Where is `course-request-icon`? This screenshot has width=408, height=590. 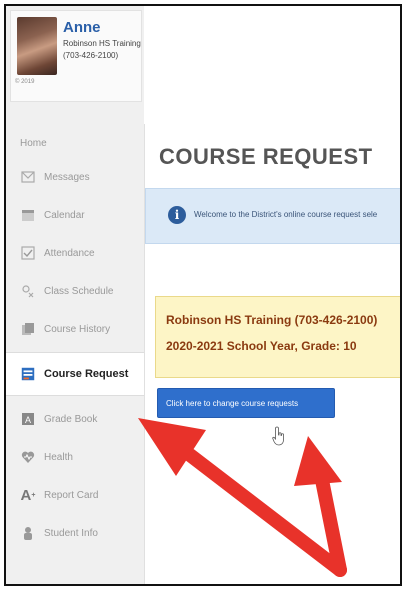 course-request-icon is located at coordinates (28, 374).